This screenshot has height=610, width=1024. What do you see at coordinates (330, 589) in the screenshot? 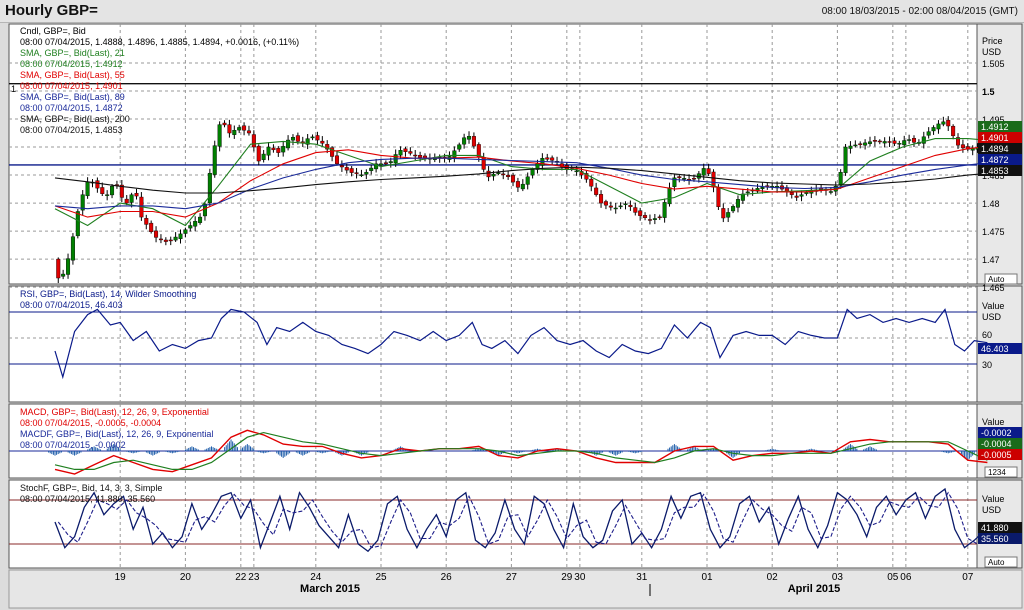
I see `month-label-march: March 2015` at bounding box center [330, 589].